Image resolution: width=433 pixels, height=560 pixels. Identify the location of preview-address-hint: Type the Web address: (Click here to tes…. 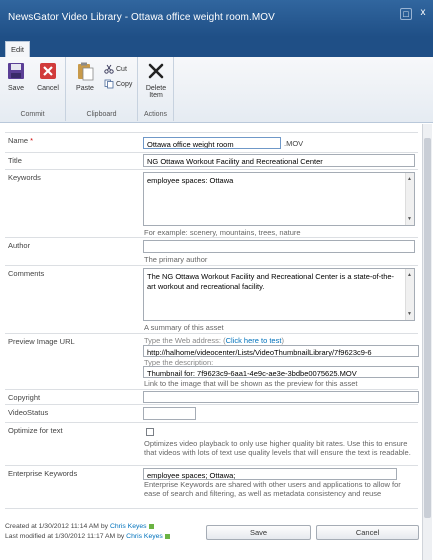
(214, 340).